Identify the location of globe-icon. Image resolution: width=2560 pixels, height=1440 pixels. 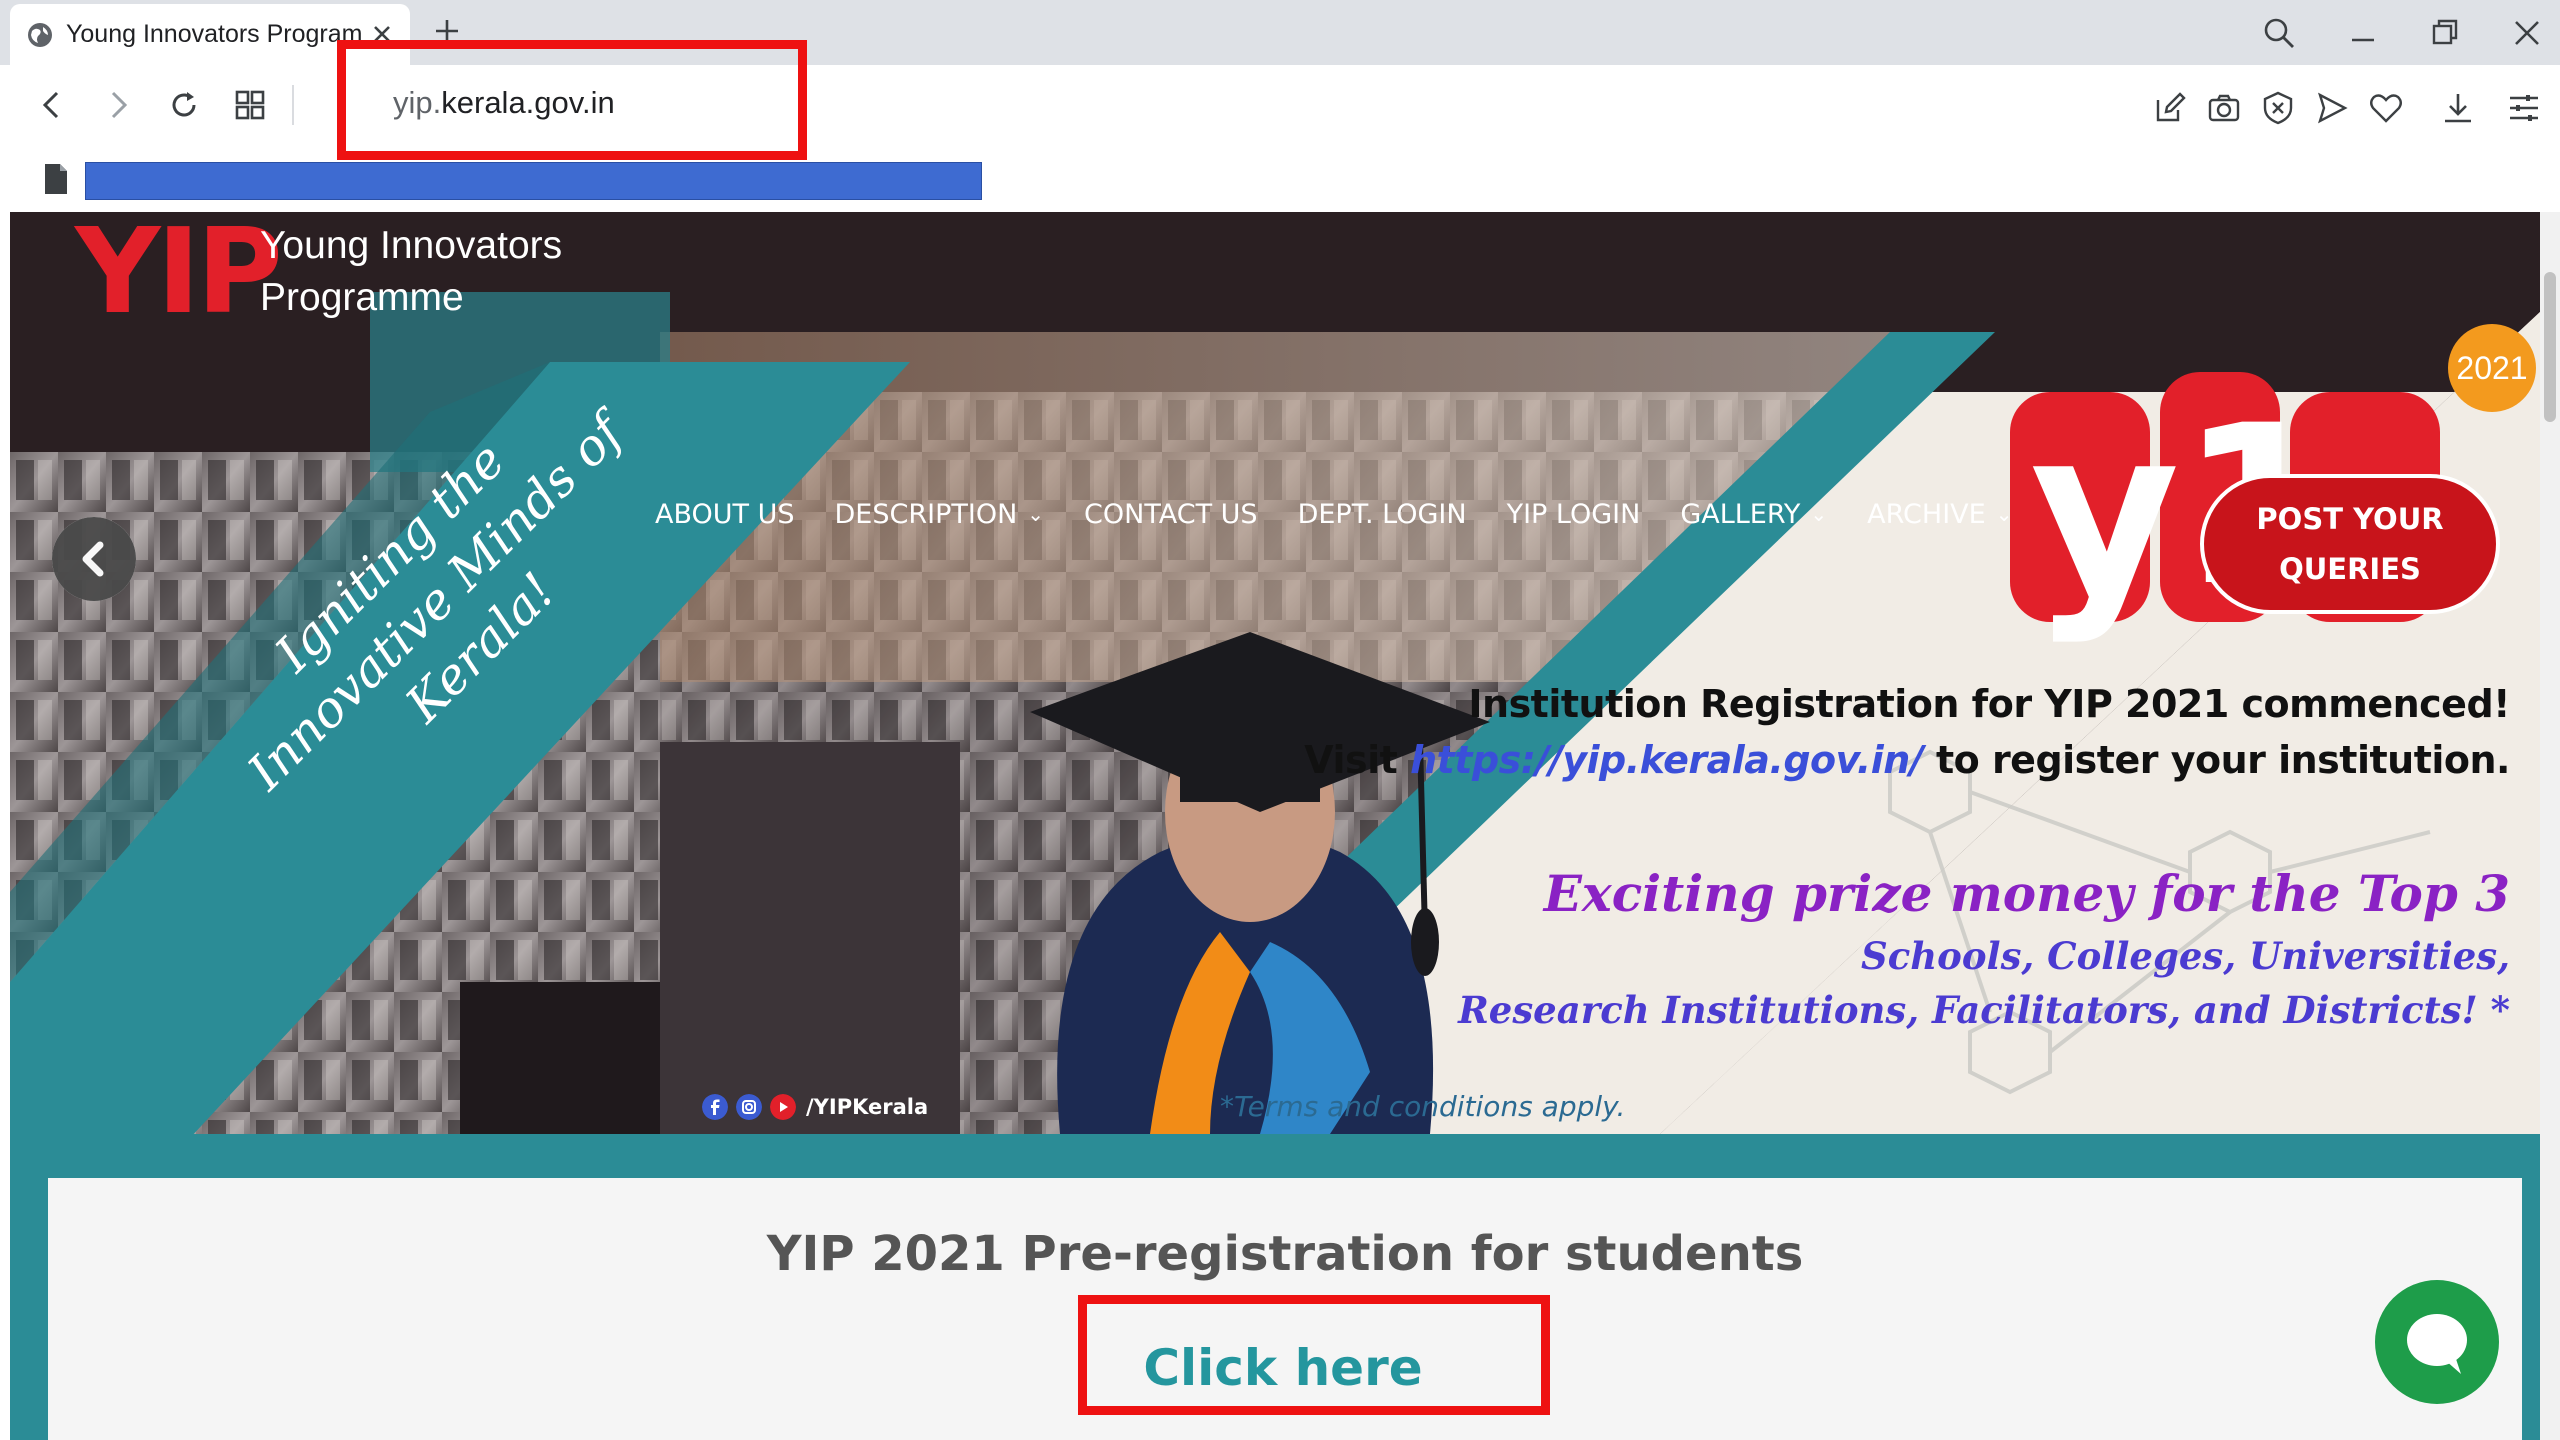
(40, 34).